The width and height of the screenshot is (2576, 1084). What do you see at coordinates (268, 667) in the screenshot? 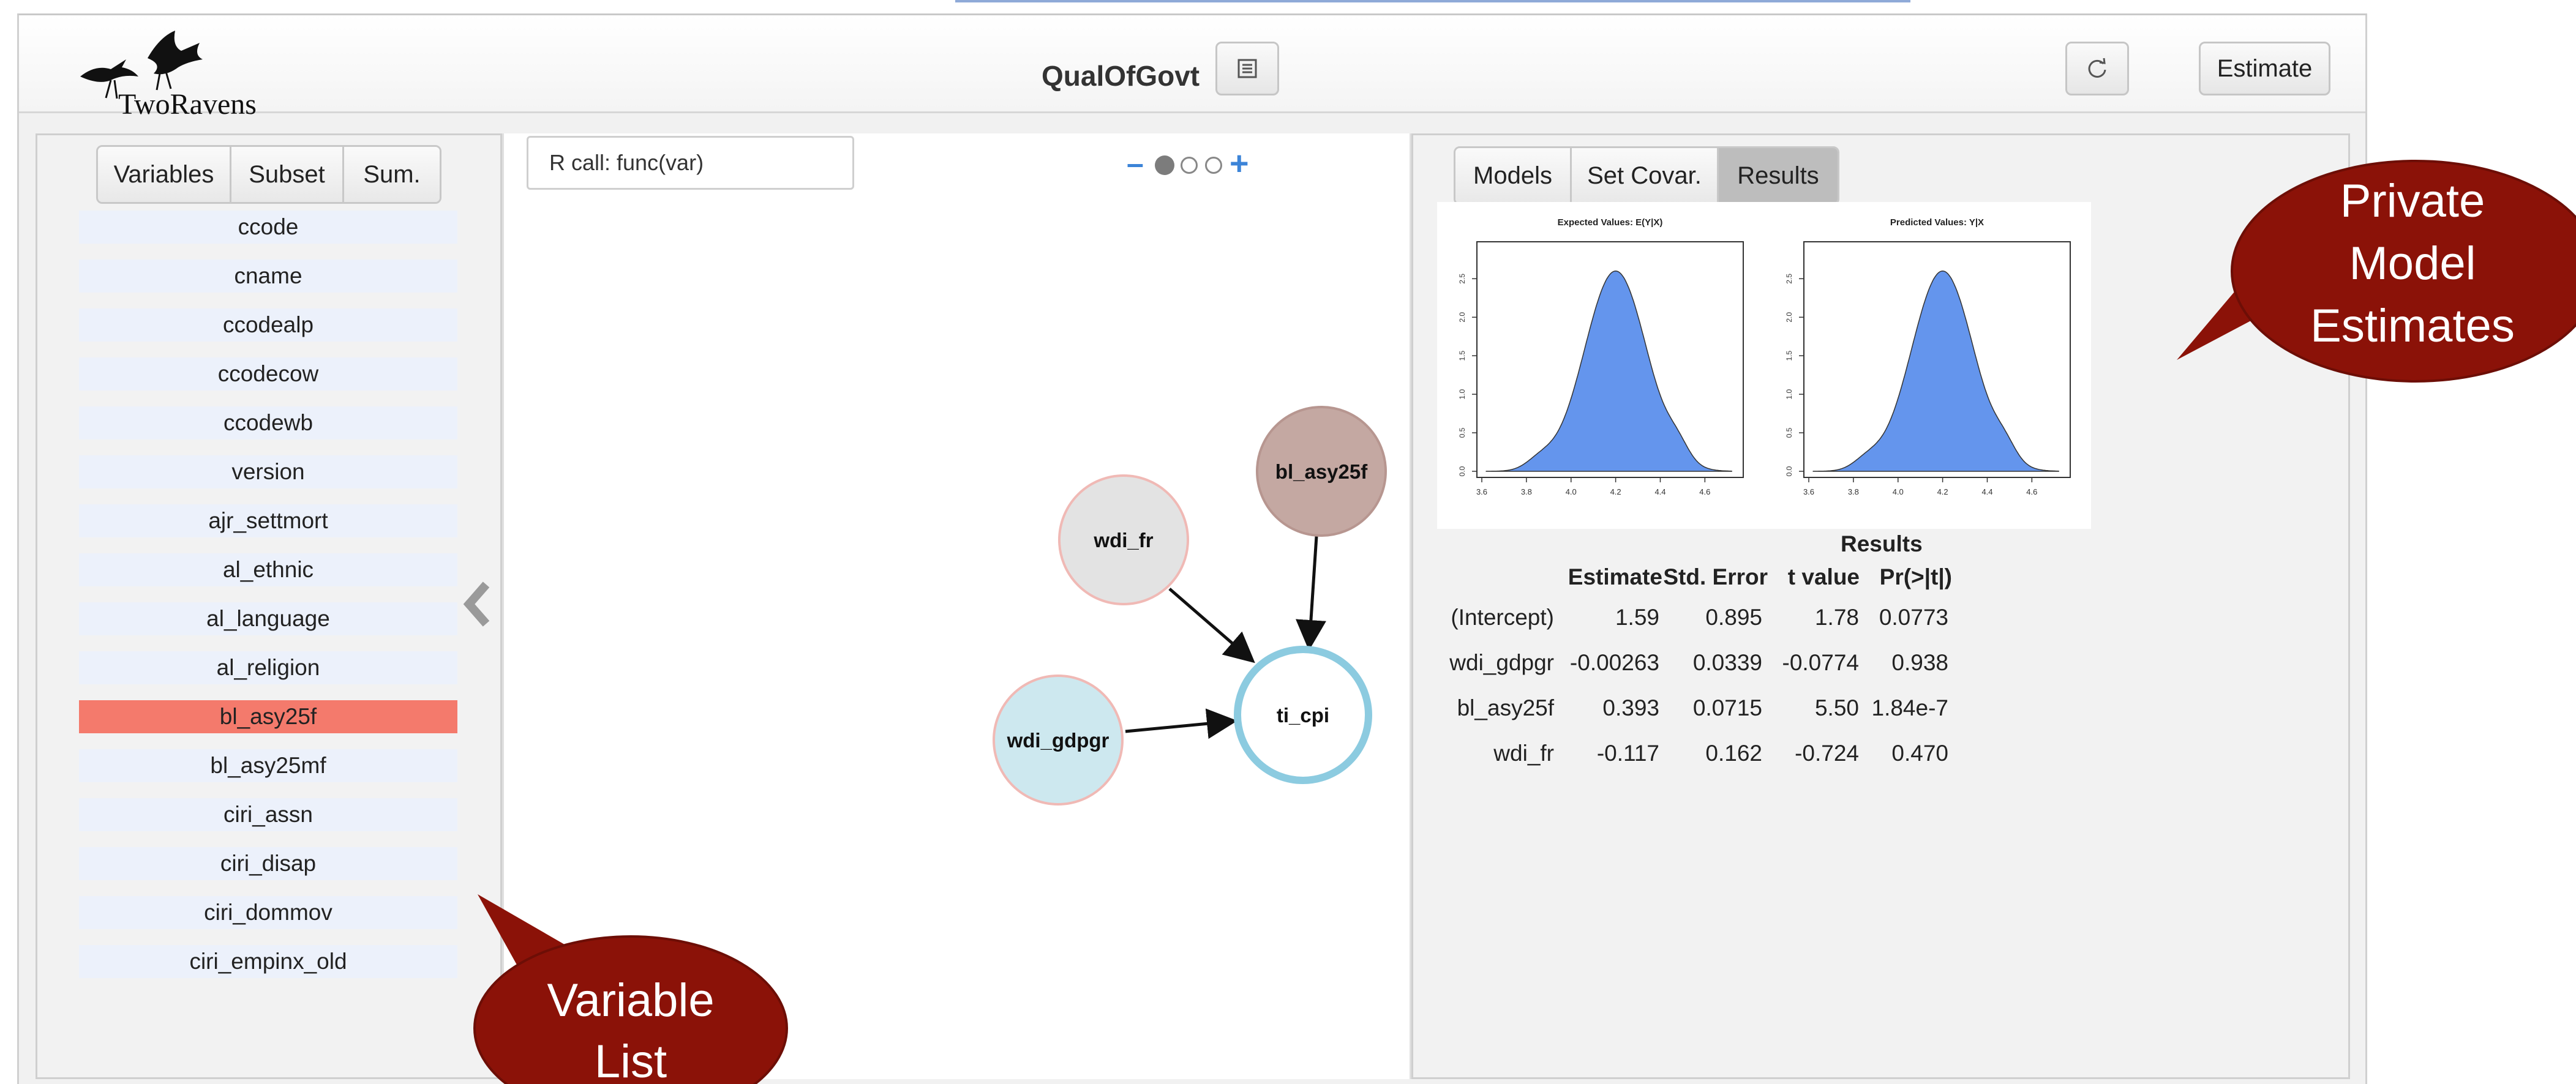
I see `variable-item: al_religion` at bounding box center [268, 667].